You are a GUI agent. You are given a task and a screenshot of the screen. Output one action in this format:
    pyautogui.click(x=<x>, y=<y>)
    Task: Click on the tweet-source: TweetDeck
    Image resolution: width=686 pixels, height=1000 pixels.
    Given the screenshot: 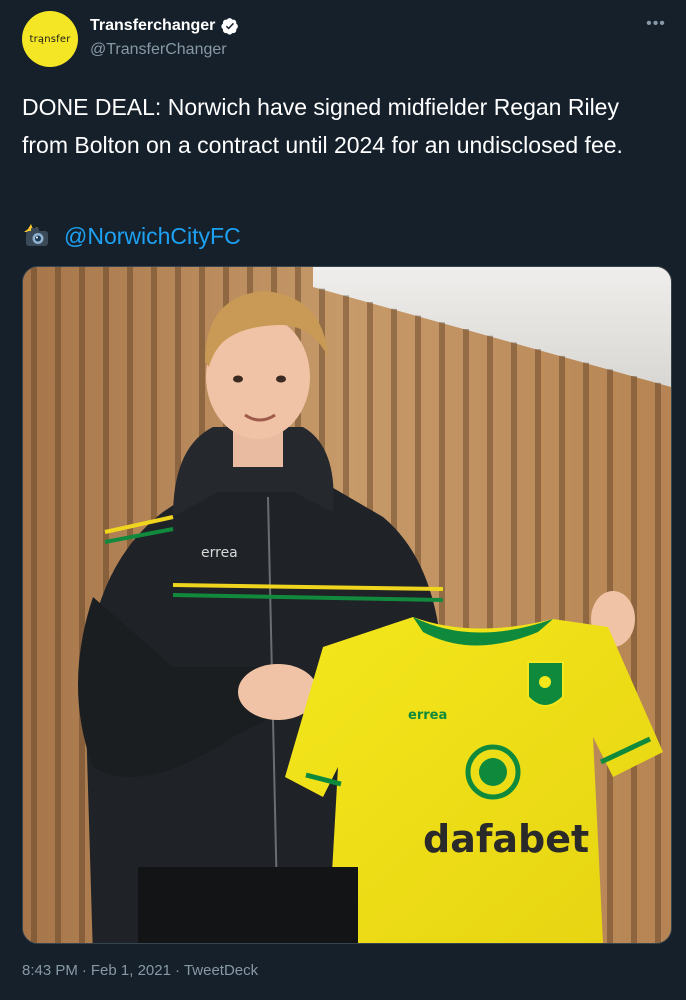 What is the action you would take?
    pyautogui.click(x=221, y=970)
    